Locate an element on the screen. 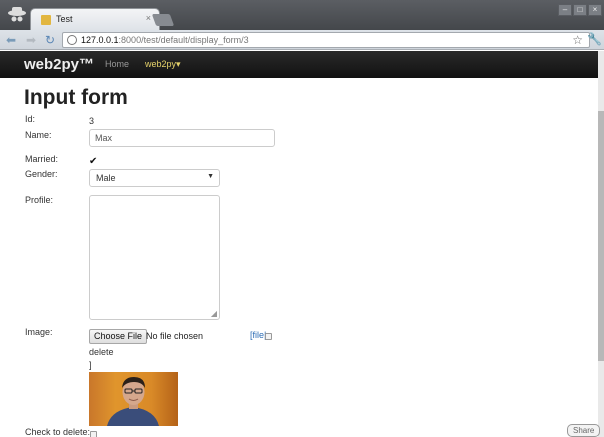 This screenshot has height=437, width=604. married-label: Married: is located at coordinates (42, 159).